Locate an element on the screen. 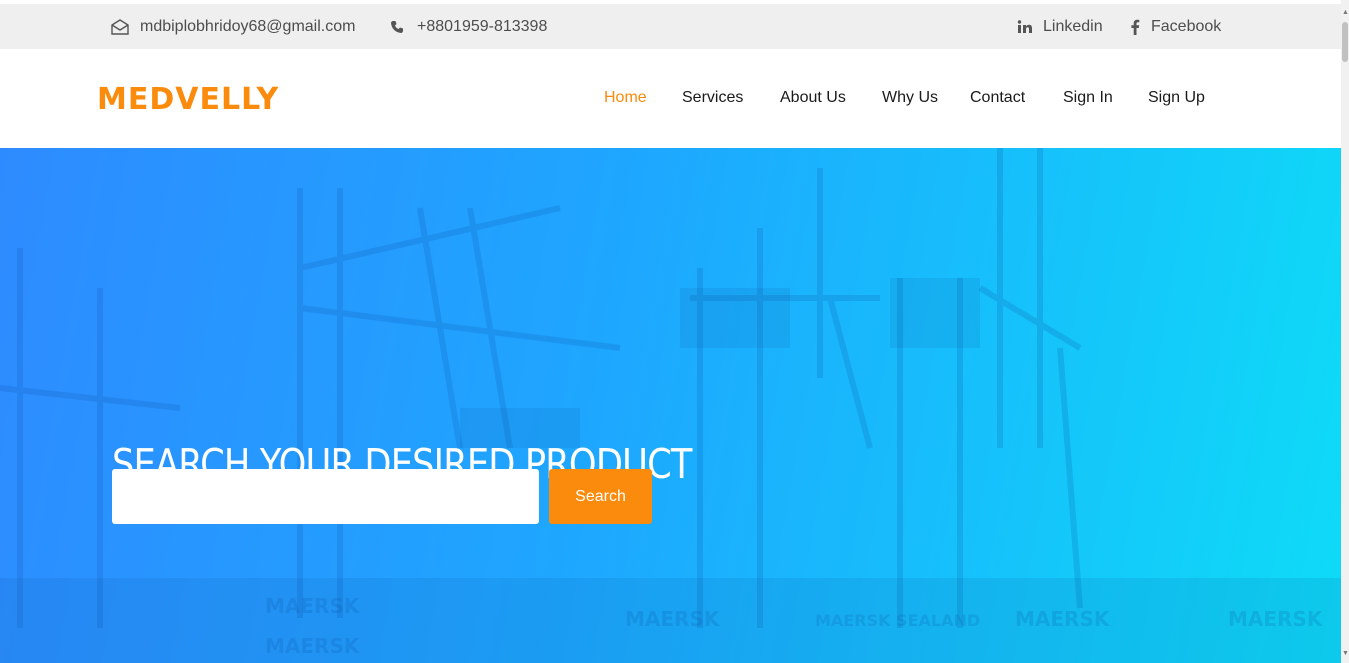  email-contact: mdbiplobhridoy68@gmail.com is located at coordinates (232, 26).